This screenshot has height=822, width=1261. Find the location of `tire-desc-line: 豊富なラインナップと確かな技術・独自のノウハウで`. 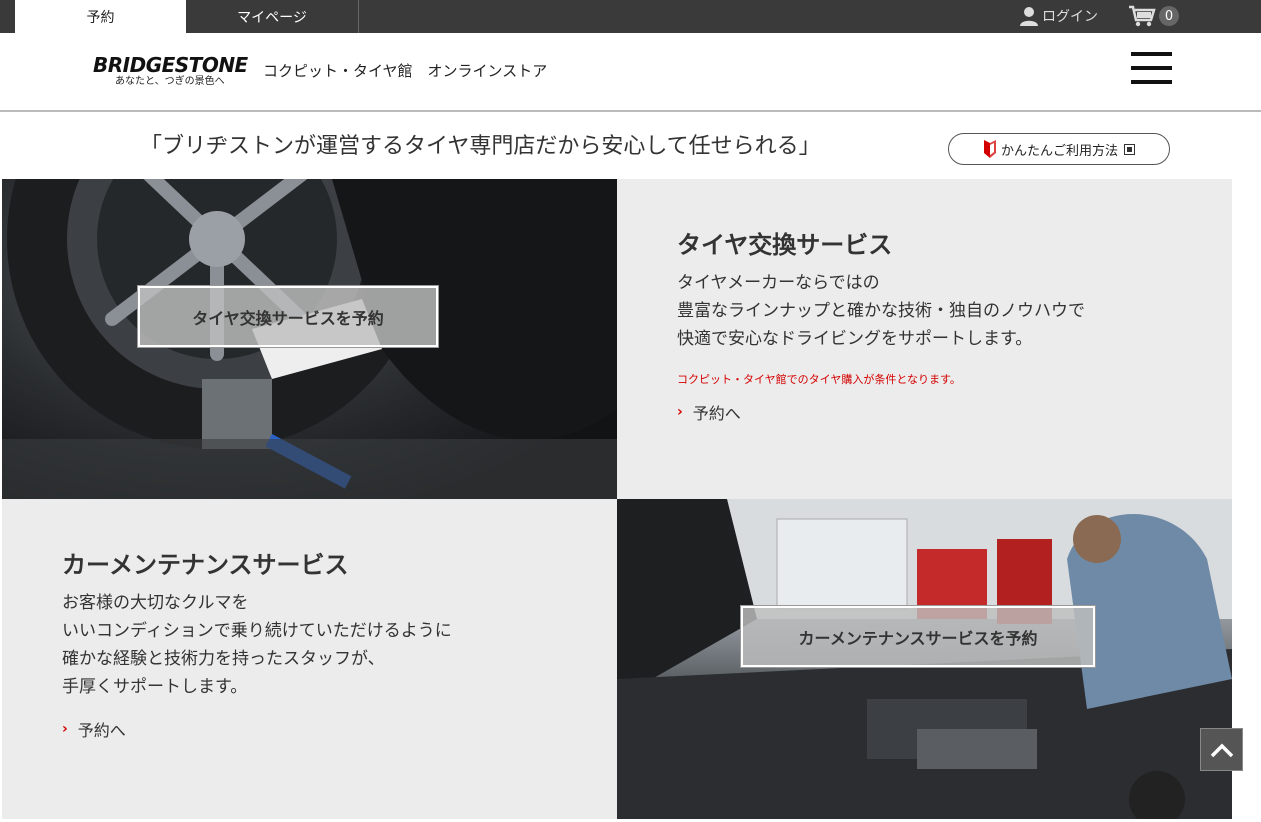

tire-desc-line: 豊富なラインナップと確かな技術・独自のノウハウで is located at coordinates (881, 311).